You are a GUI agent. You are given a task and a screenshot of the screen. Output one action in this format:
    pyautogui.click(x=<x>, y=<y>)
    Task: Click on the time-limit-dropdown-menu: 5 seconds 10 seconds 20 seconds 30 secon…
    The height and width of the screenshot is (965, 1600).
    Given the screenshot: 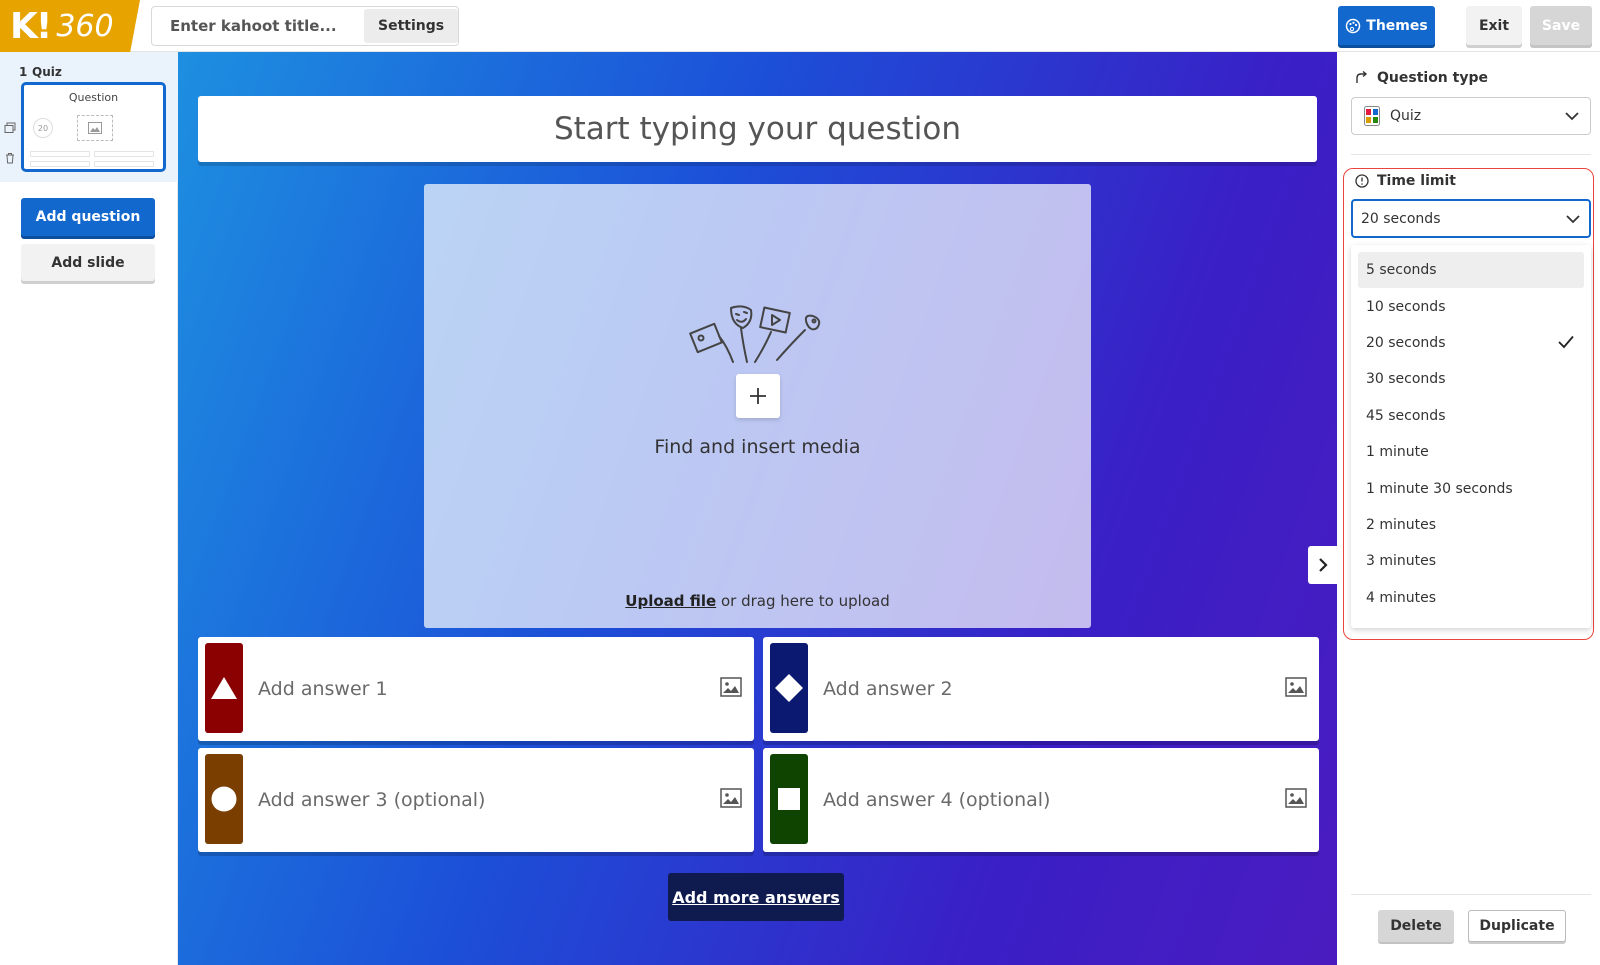 What is the action you would take?
    pyautogui.click(x=1471, y=436)
    